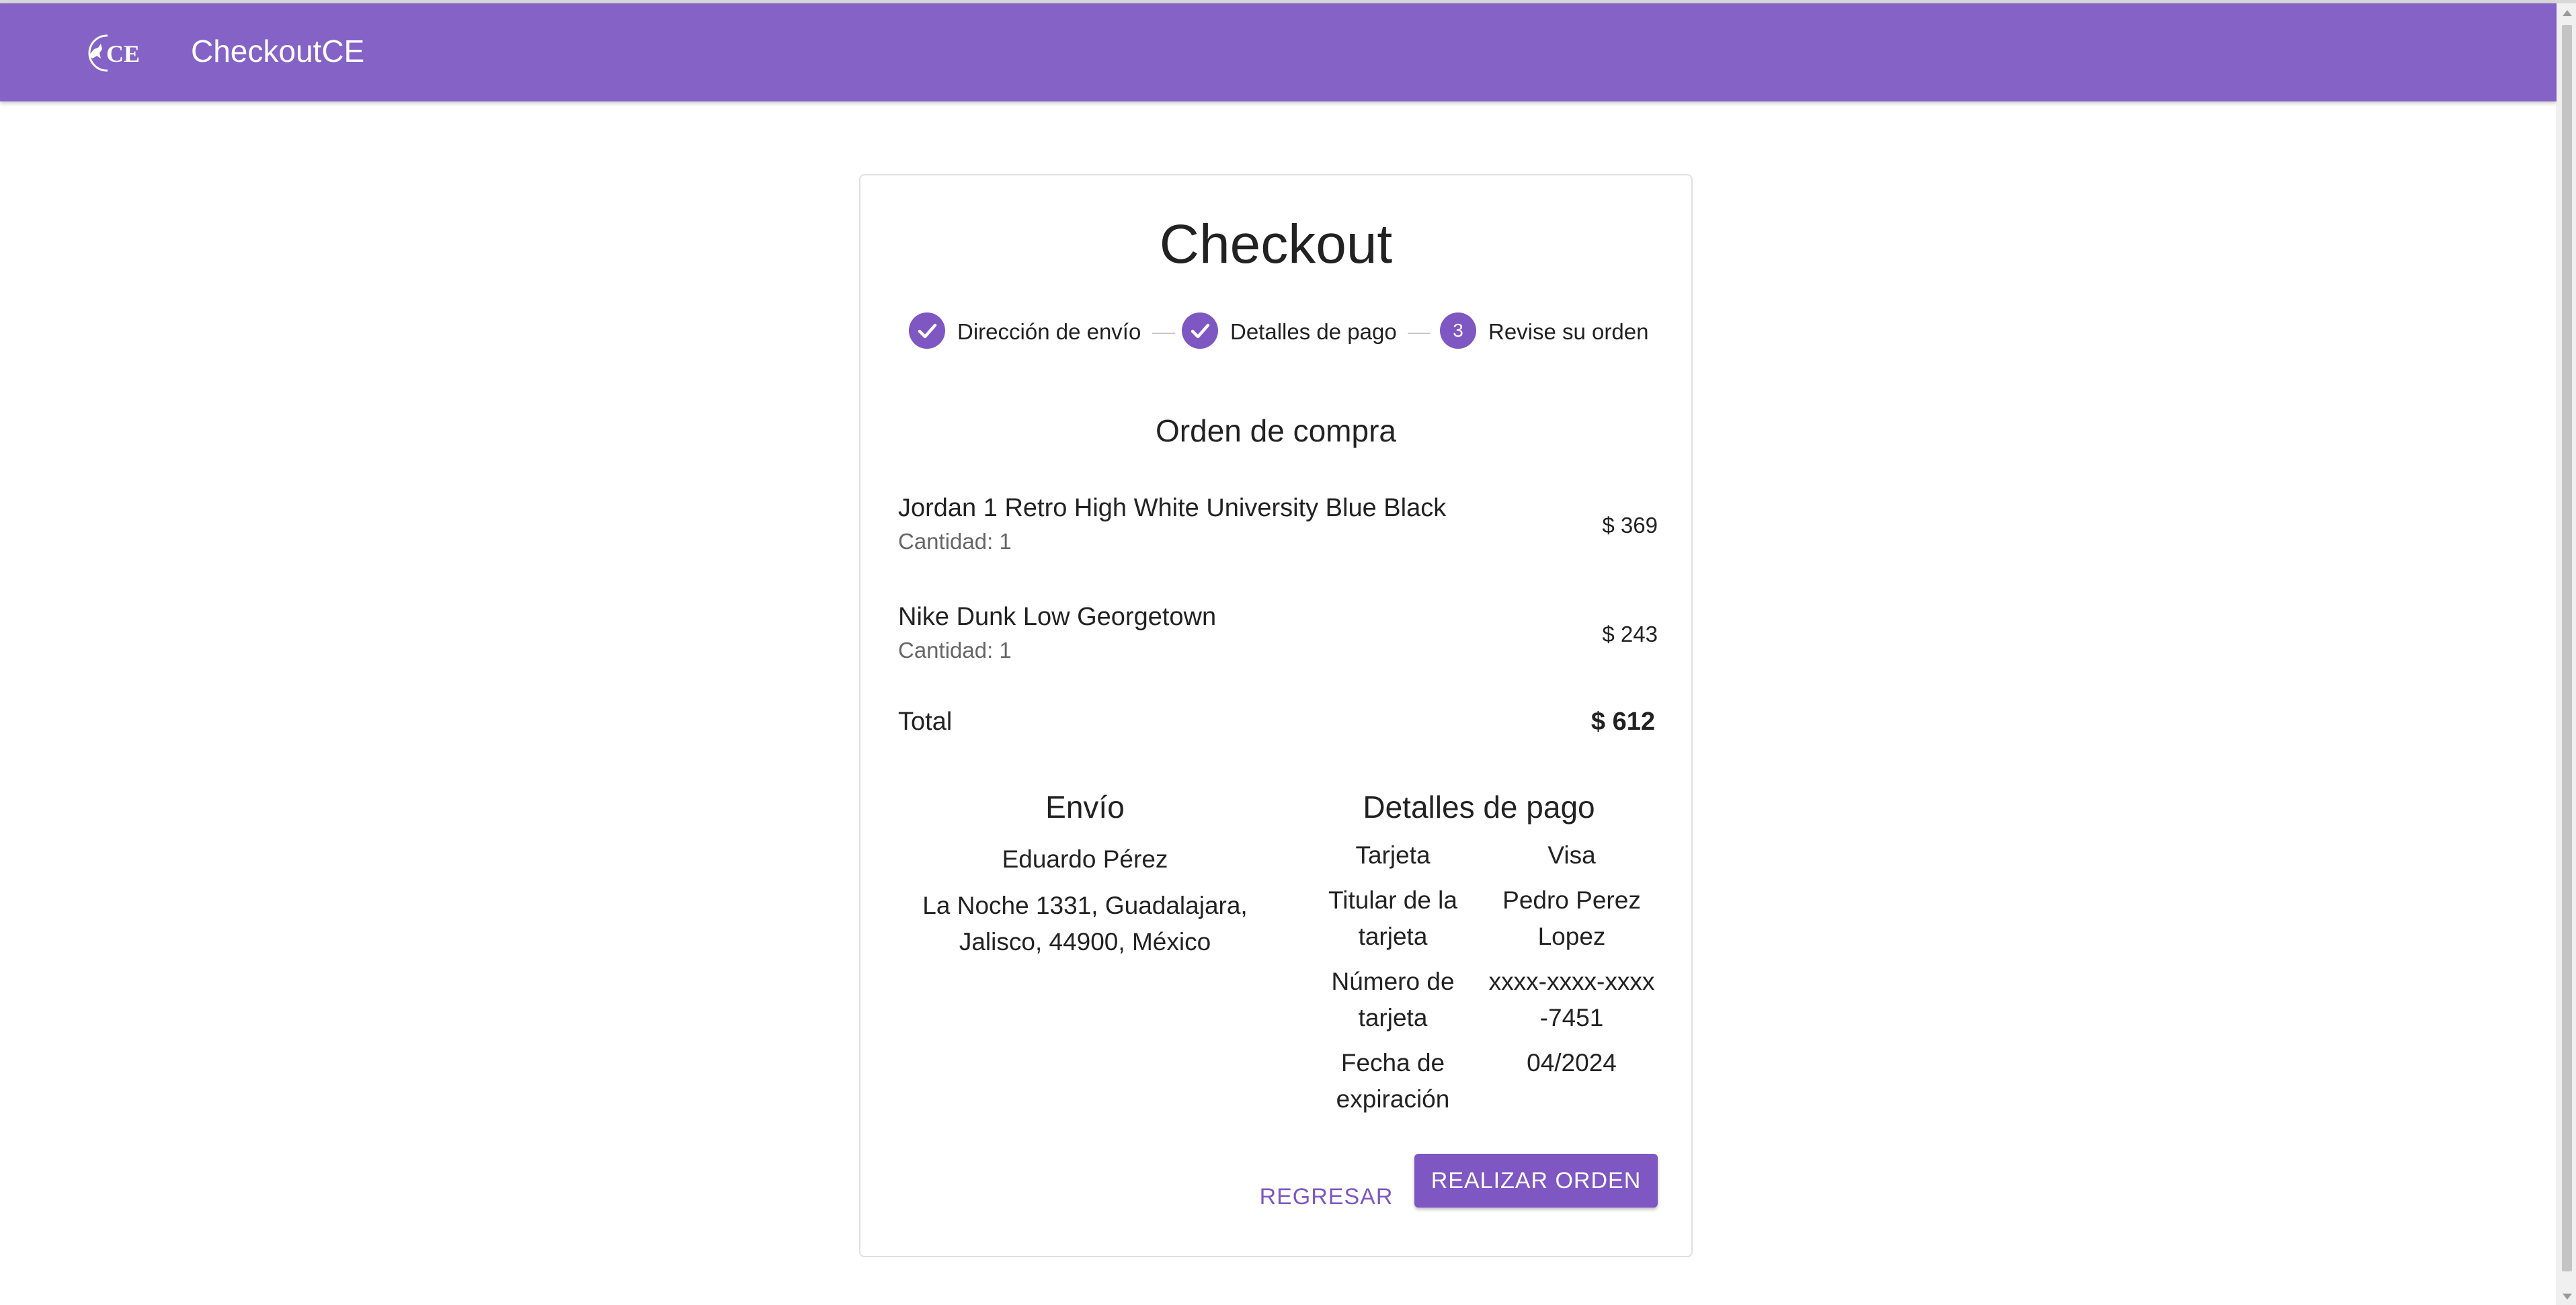 The width and height of the screenshot is (2576, 1305). What do you see at coordinates (2567, 13) in the screenshot?
I see `scroll-up-arrow-icon` at bounding box center [2567, 13].